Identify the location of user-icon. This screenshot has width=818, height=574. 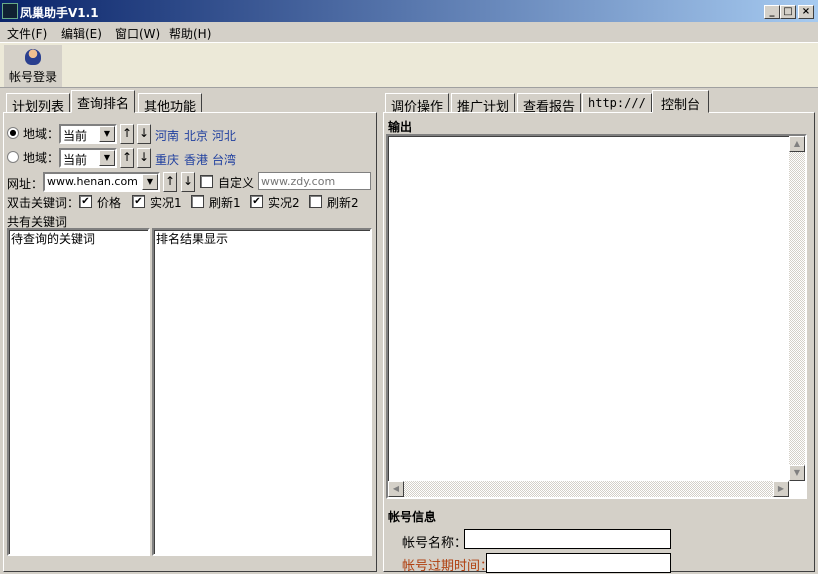
(33, 57).